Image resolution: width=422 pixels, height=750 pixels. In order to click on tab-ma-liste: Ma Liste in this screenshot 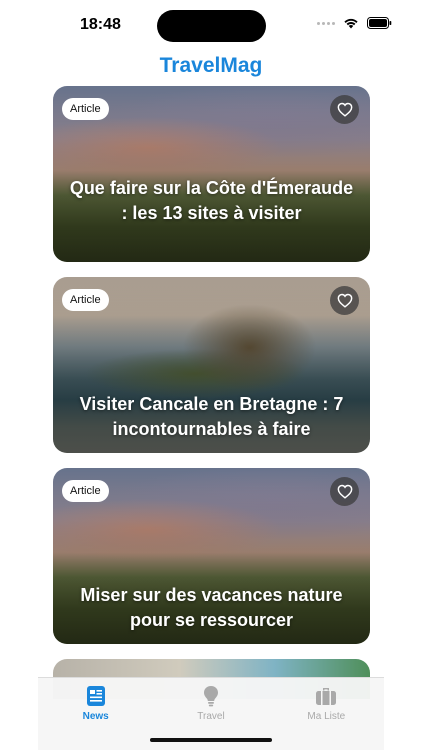, I will do `click(326, 714)`.